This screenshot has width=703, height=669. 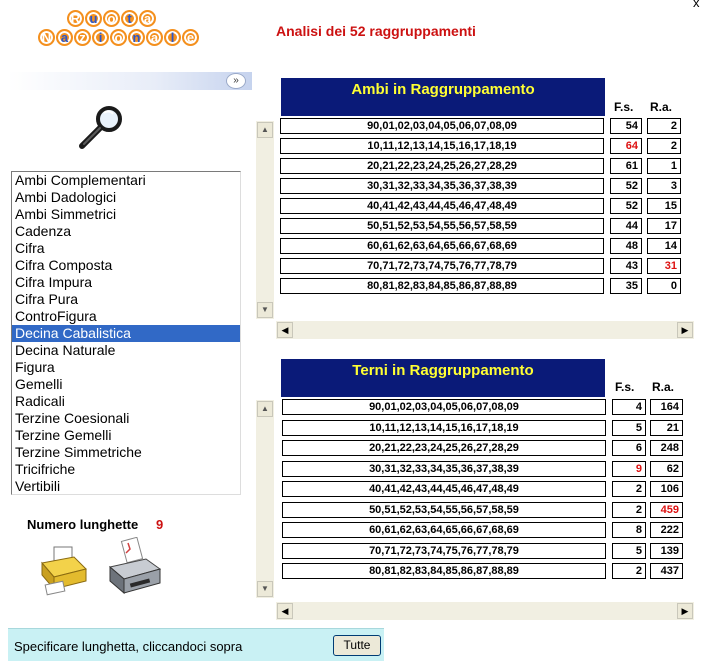 I want to click on fs-cell: 6, so click(x=629, y=448).